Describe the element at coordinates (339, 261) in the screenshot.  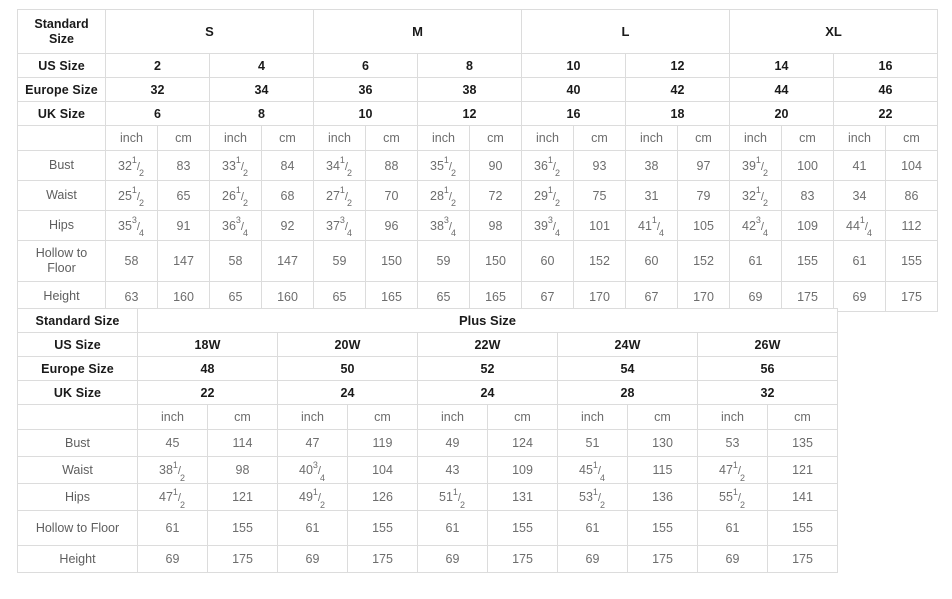
I see `cell-hollow-to-floor-4: 59` at that location.